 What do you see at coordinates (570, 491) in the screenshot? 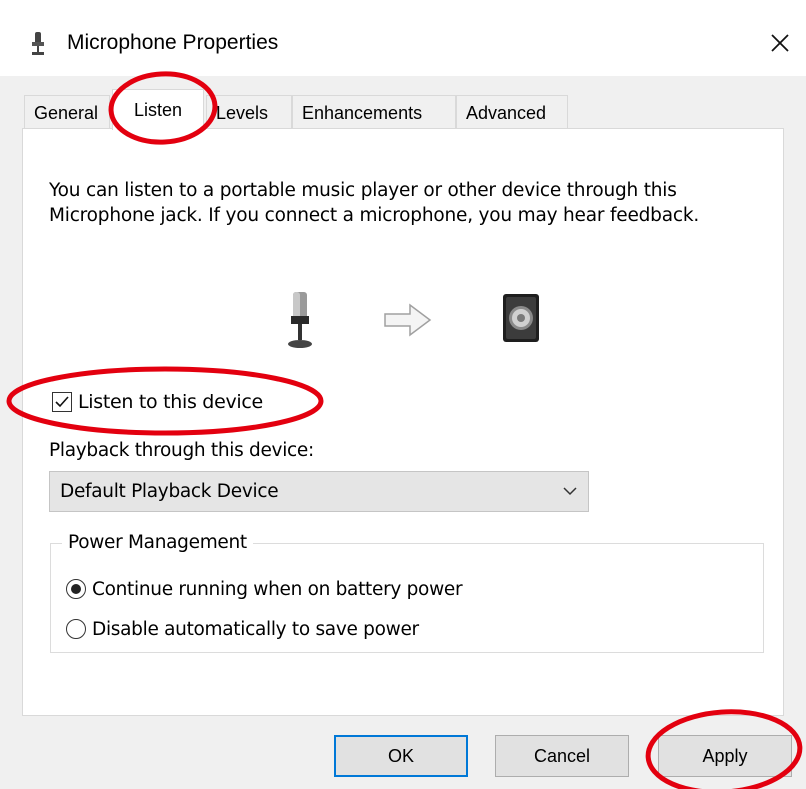
I see `chevron-down-icon` at bounding box center [570, 491].